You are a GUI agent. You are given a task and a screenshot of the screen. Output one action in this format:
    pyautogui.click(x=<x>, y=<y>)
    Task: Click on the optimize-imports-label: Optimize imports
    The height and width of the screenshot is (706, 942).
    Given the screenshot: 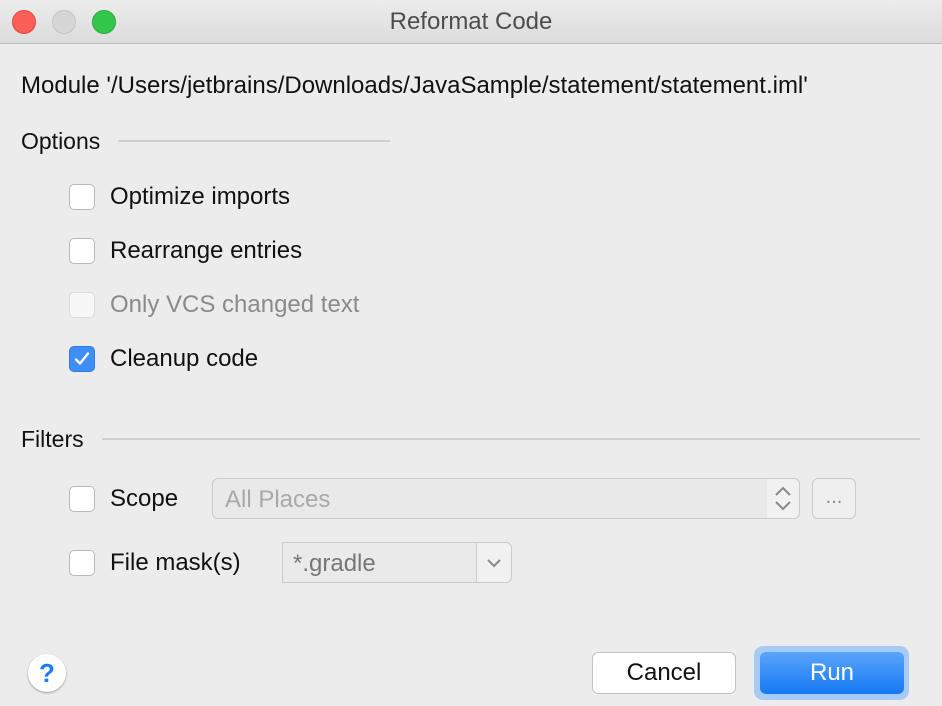 What is the action you would take?
    pyautogui.click(x=200, y=197)
    